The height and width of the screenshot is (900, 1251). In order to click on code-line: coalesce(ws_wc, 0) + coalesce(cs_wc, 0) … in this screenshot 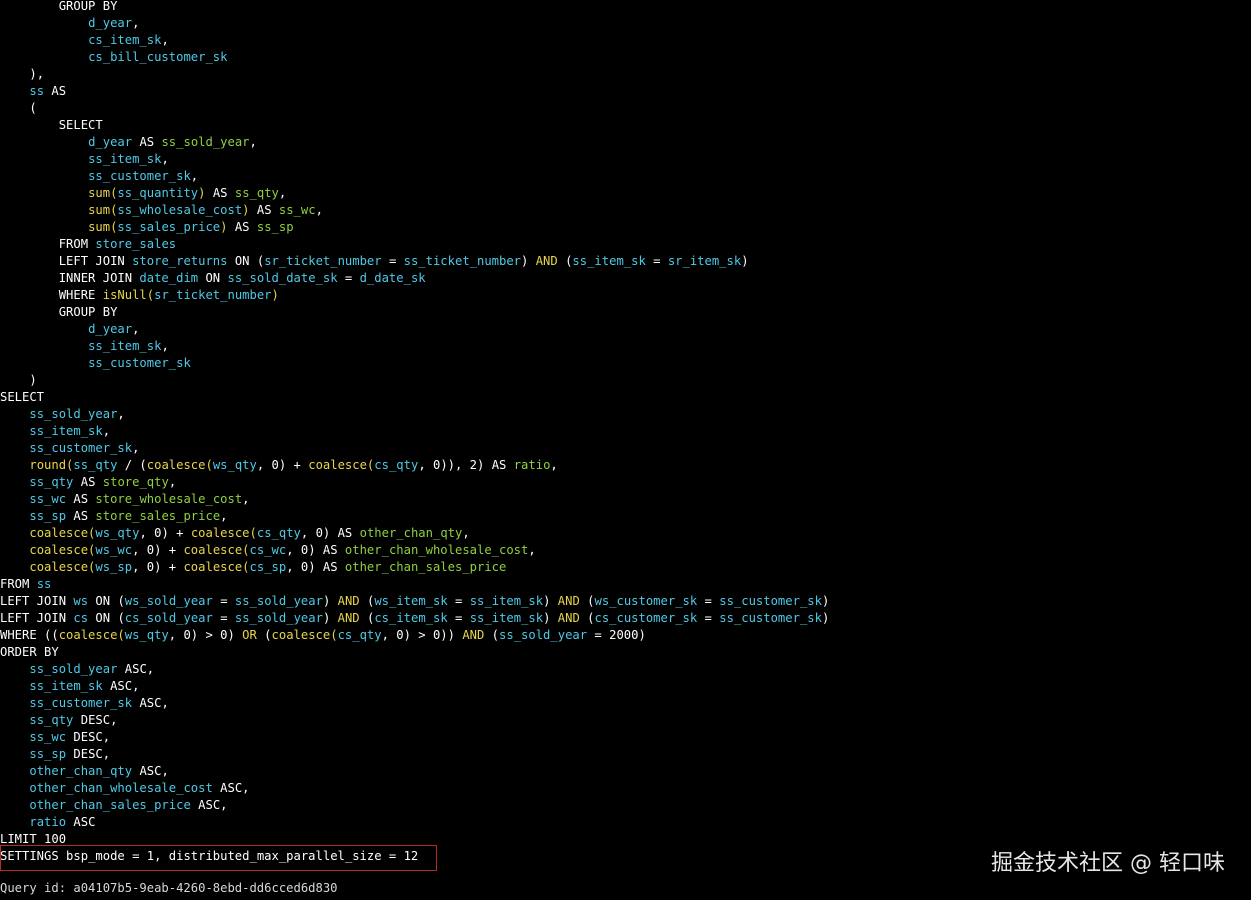, I will do `click(625, 550)`.